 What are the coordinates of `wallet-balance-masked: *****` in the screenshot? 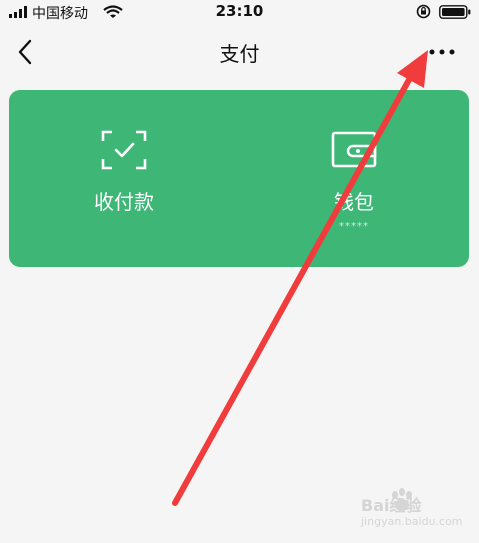 It's located at (354, 226).